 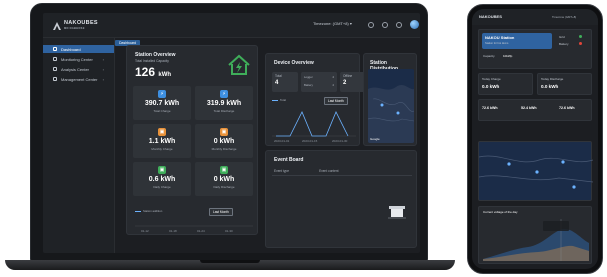 I want to click on legend-swatch, so click(x=138, y=211).